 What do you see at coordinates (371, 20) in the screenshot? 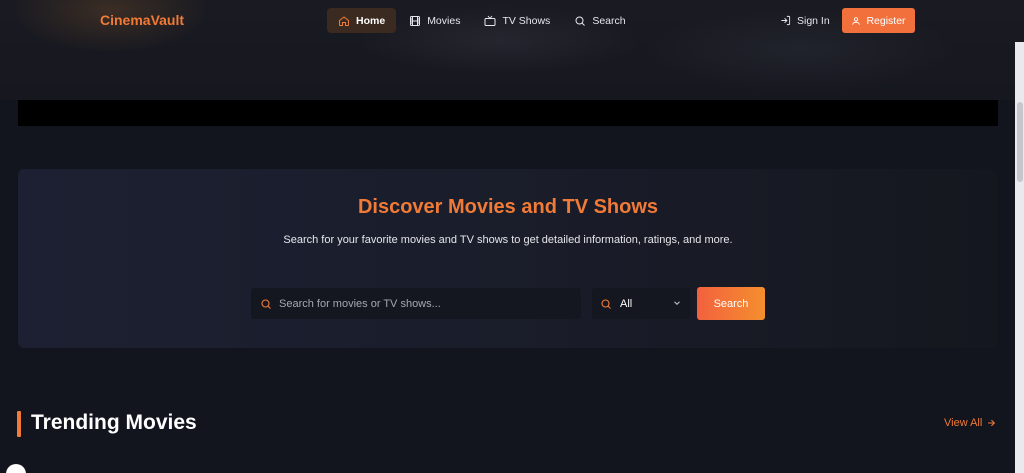
I see `nav-home-label: Home` at bounding box center [371, 20].